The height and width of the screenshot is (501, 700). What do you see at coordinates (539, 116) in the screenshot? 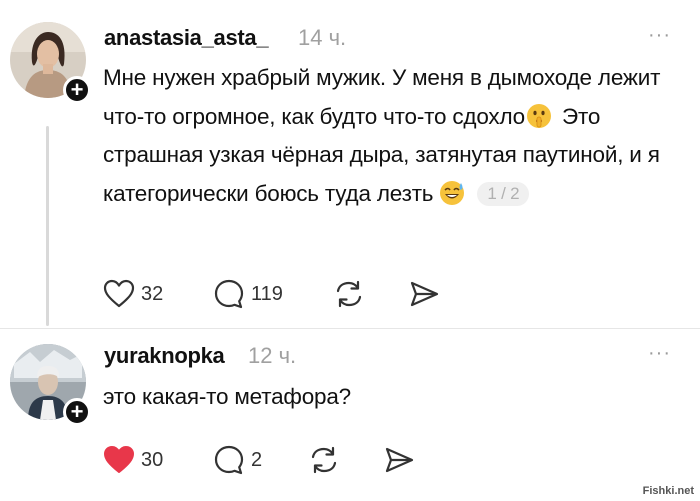
I see `shushing-face-emoji` at bounding box center [539, 116].